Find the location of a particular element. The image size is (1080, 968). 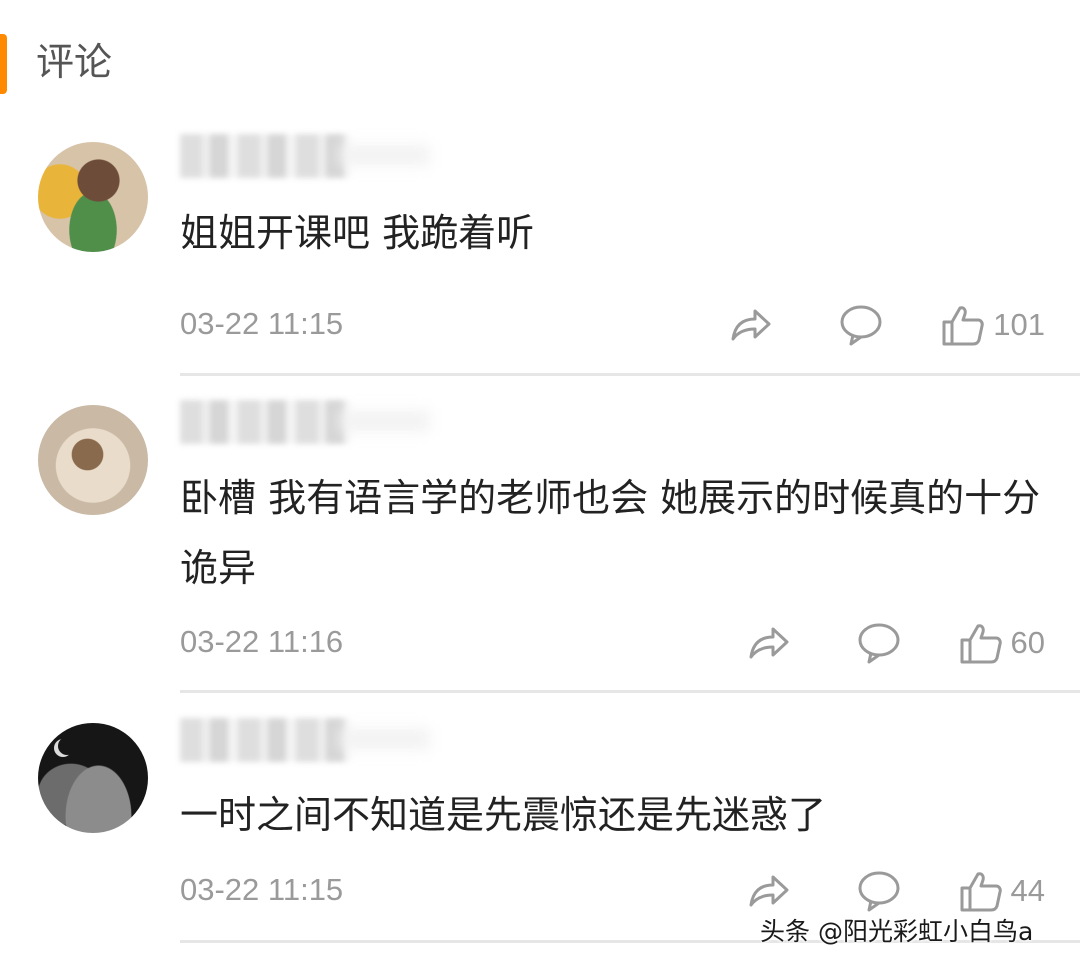

comment-meta: 03-22 11:15 101 is located at coordinates (612, 325).